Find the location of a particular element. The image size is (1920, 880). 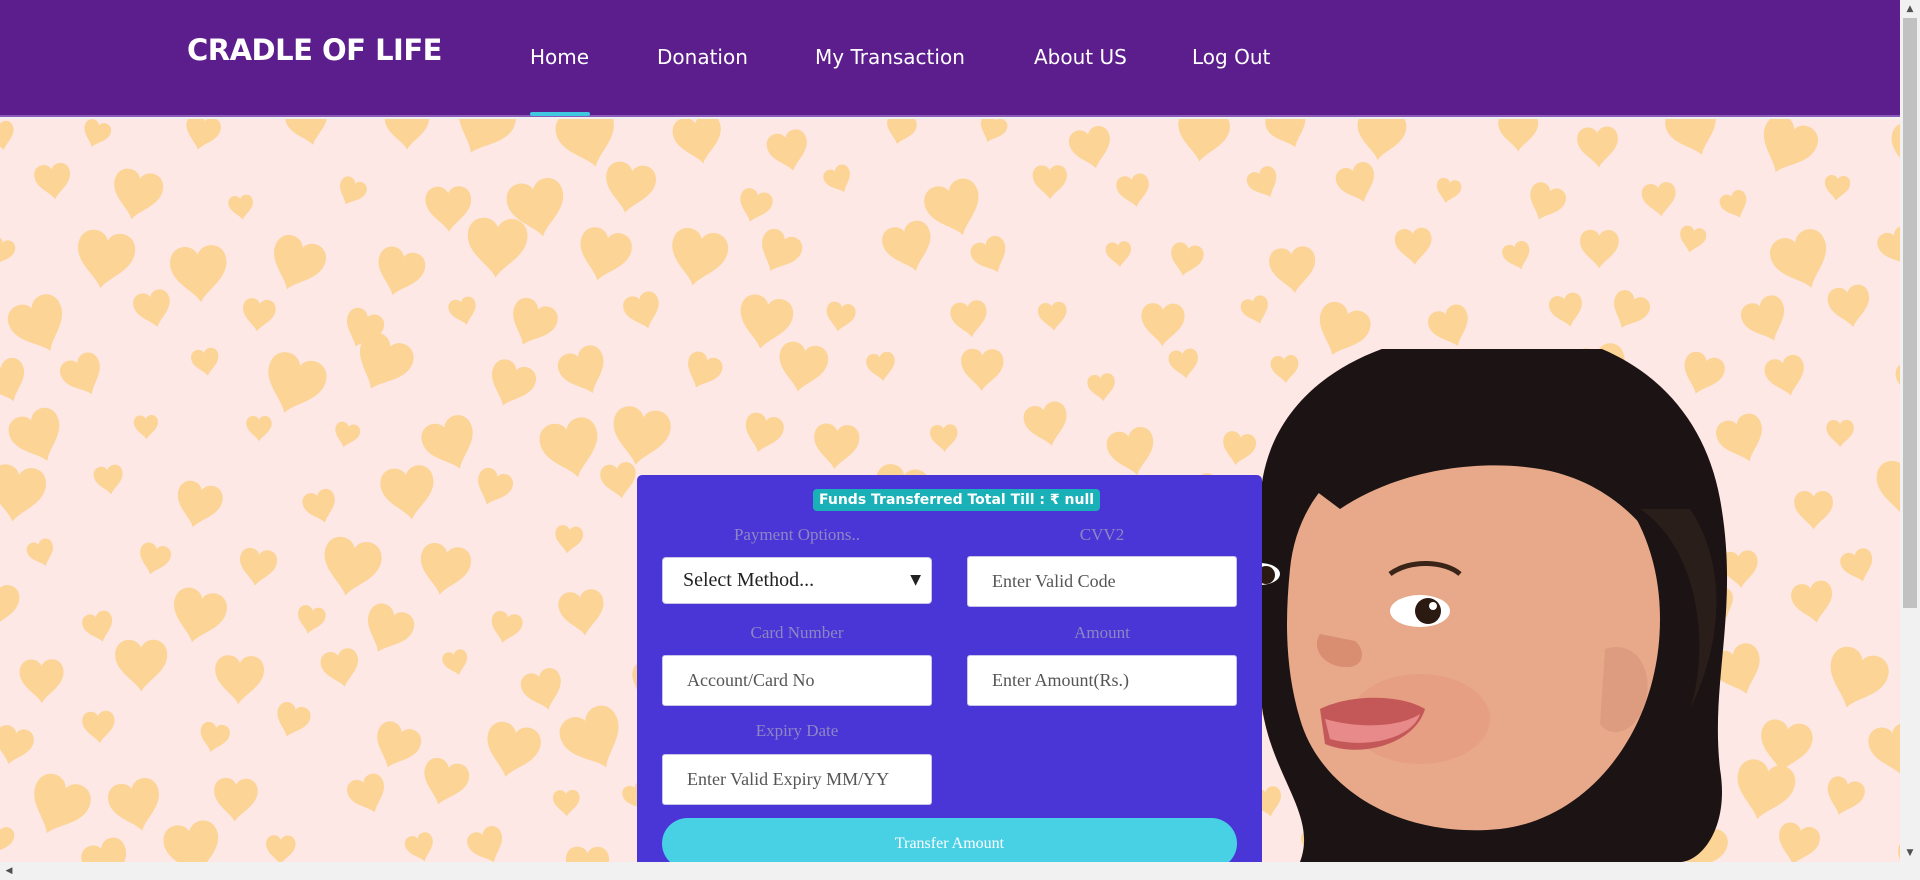

scroll-down-arrow-icon: ▼ is located at coordinates (1910, 853).